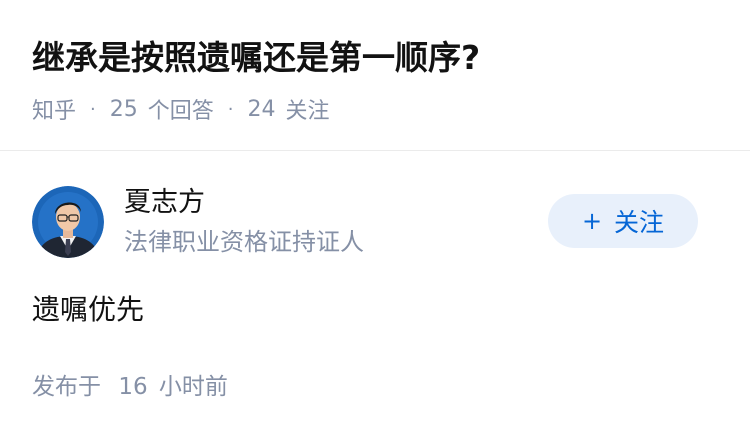  I want to click on follow-button-label: 关注, so click(639, 222).